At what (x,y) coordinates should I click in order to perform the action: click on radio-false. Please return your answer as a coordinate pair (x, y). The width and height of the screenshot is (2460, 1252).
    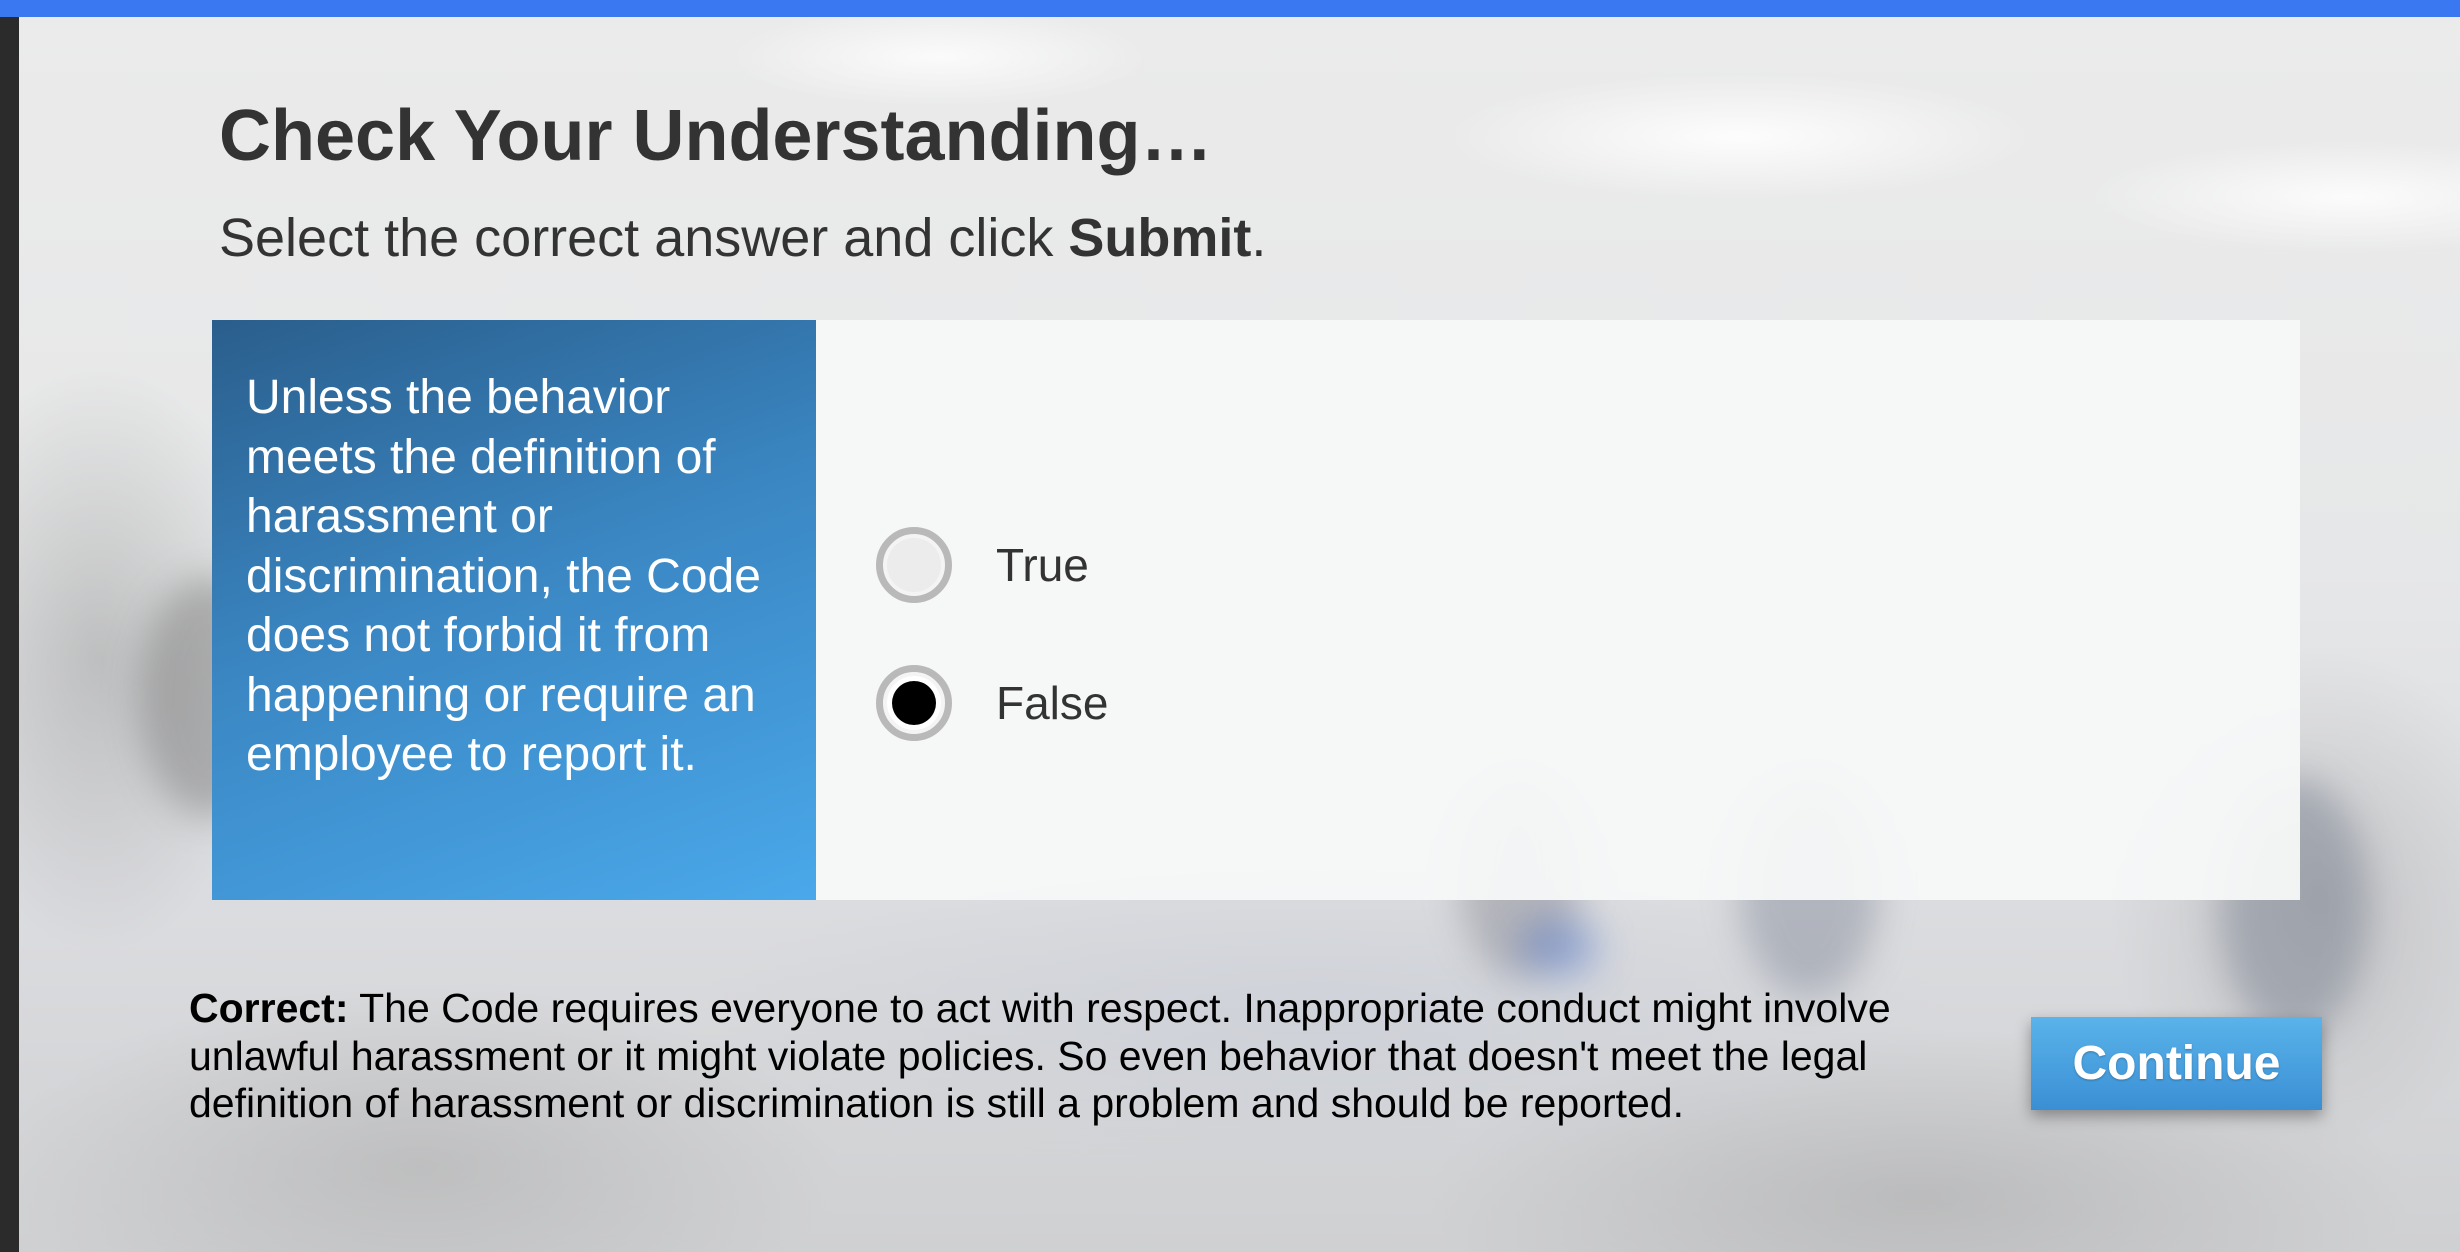
    Looking at the image, I should click on (914, 703).